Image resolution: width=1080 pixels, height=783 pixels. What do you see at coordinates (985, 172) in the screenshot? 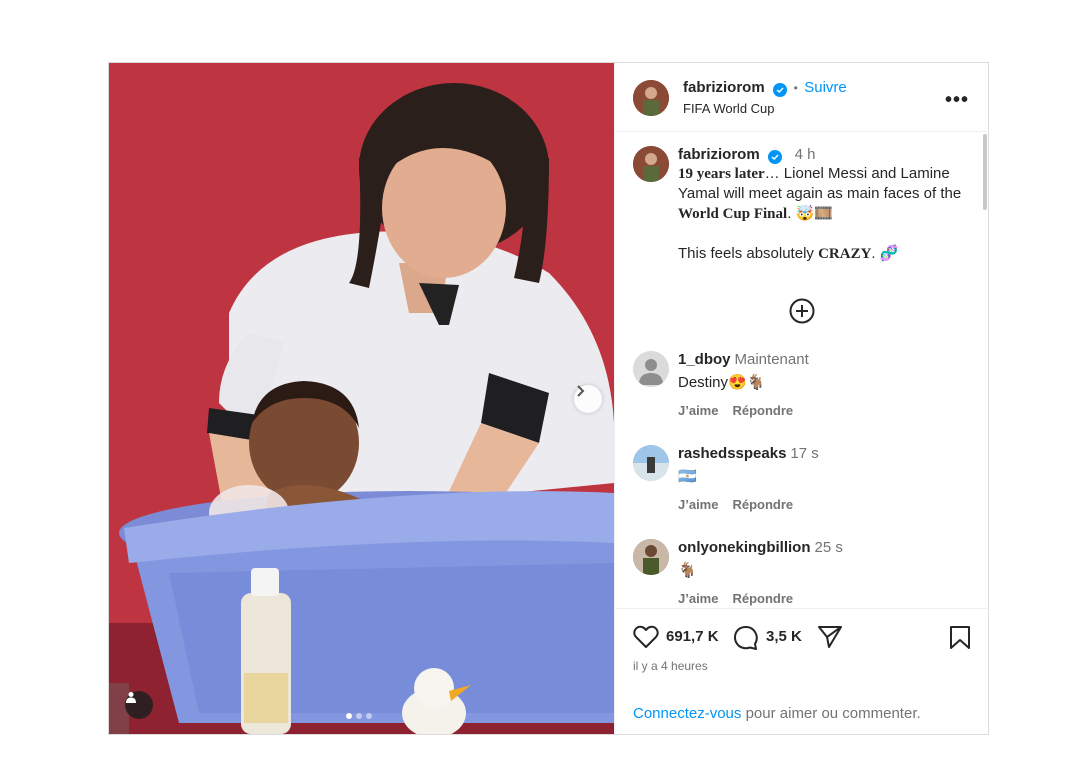
I see `scrollbar` at bounding box center [985, 172].